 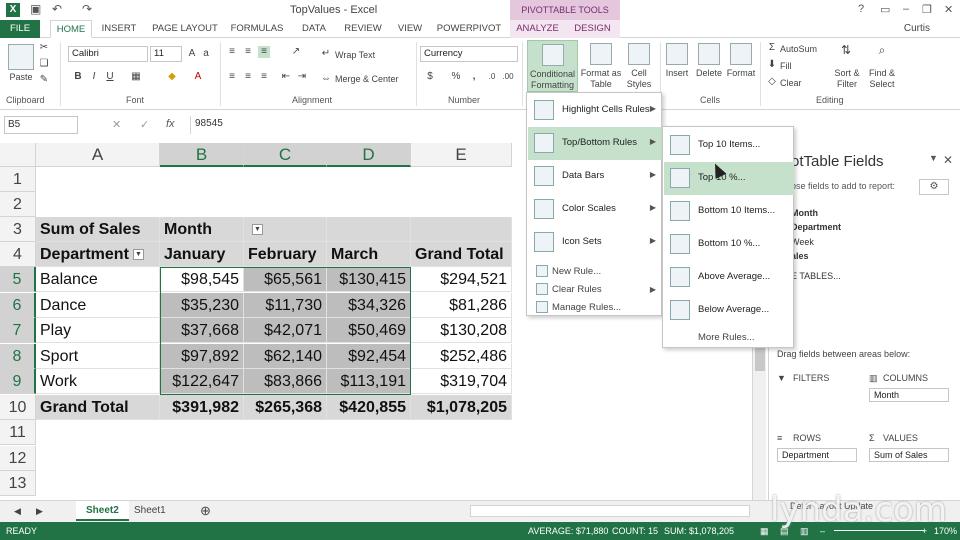 What do you see at coordinates (21, 77) in the screenshot?
I see `paste-button-label: Paste` at bounding box center [21, 77].